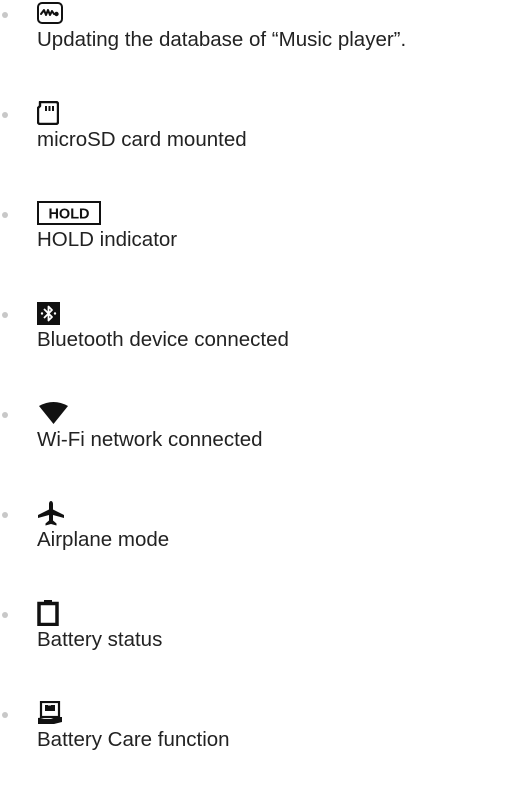 The height and width of the screenshot is (800, 507). What do you see at coordinates (48, 613) in the screenshot?
I see `battery-icon` at bounding box center [48, 613].